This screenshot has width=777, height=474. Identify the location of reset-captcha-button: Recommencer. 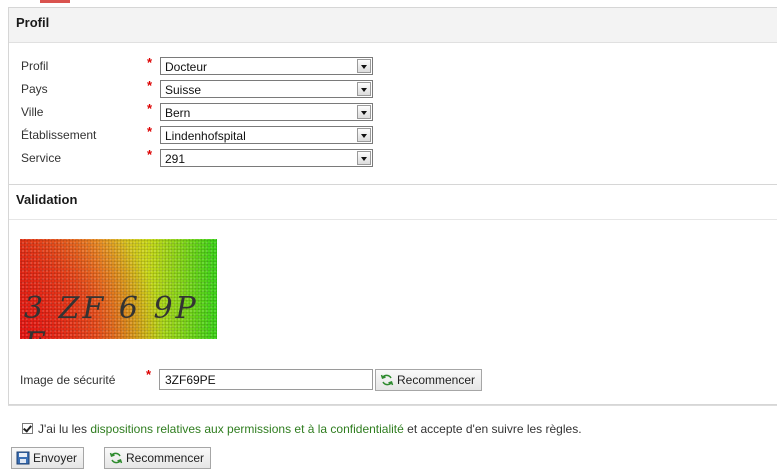
(429, 380).